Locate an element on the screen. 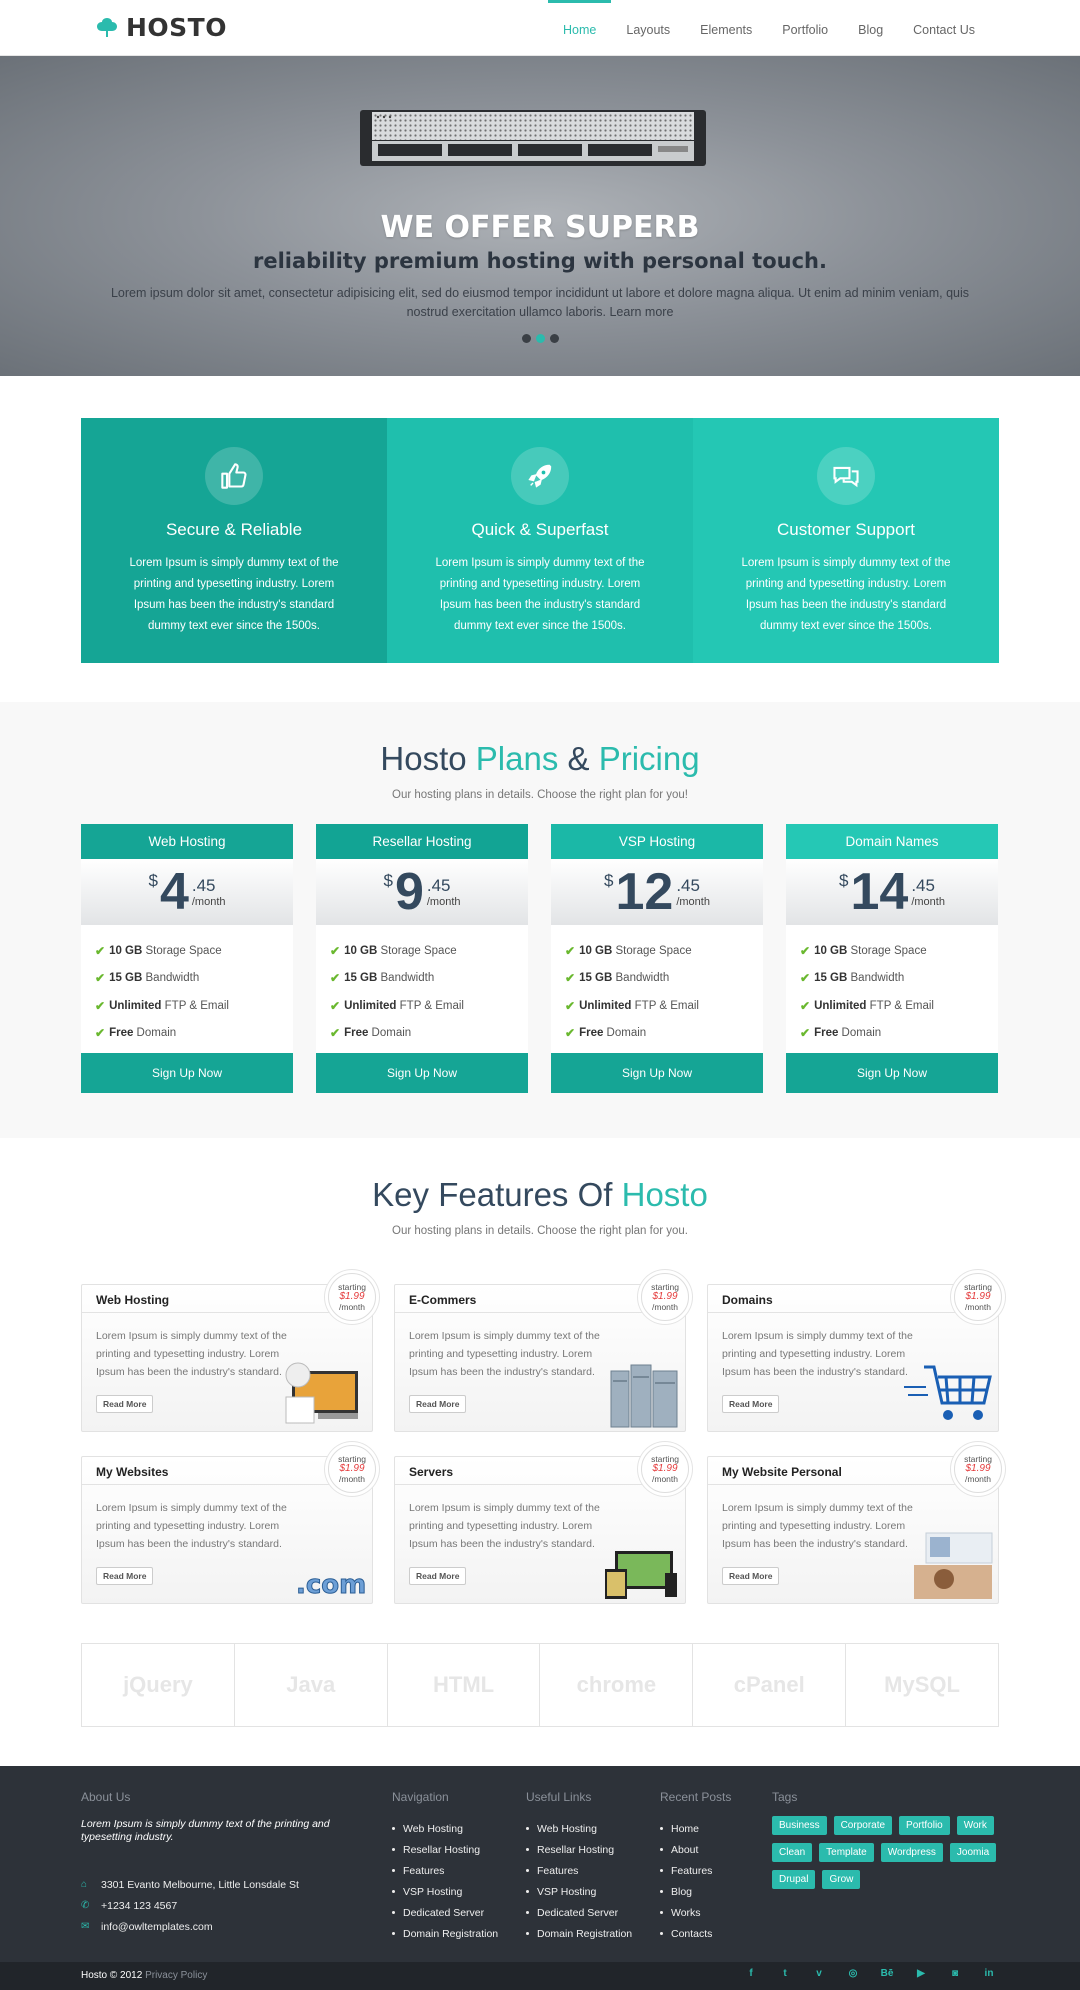  footer-nav-link: Features is located at coordinates (445, 1870).